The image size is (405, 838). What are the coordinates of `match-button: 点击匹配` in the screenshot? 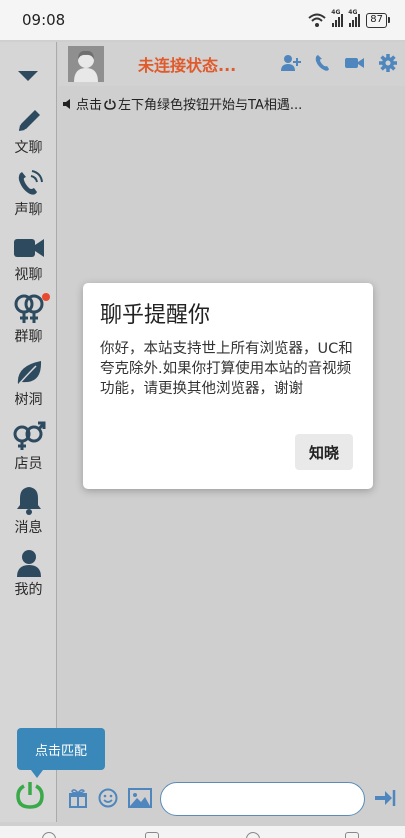 It's located at (61, 753).